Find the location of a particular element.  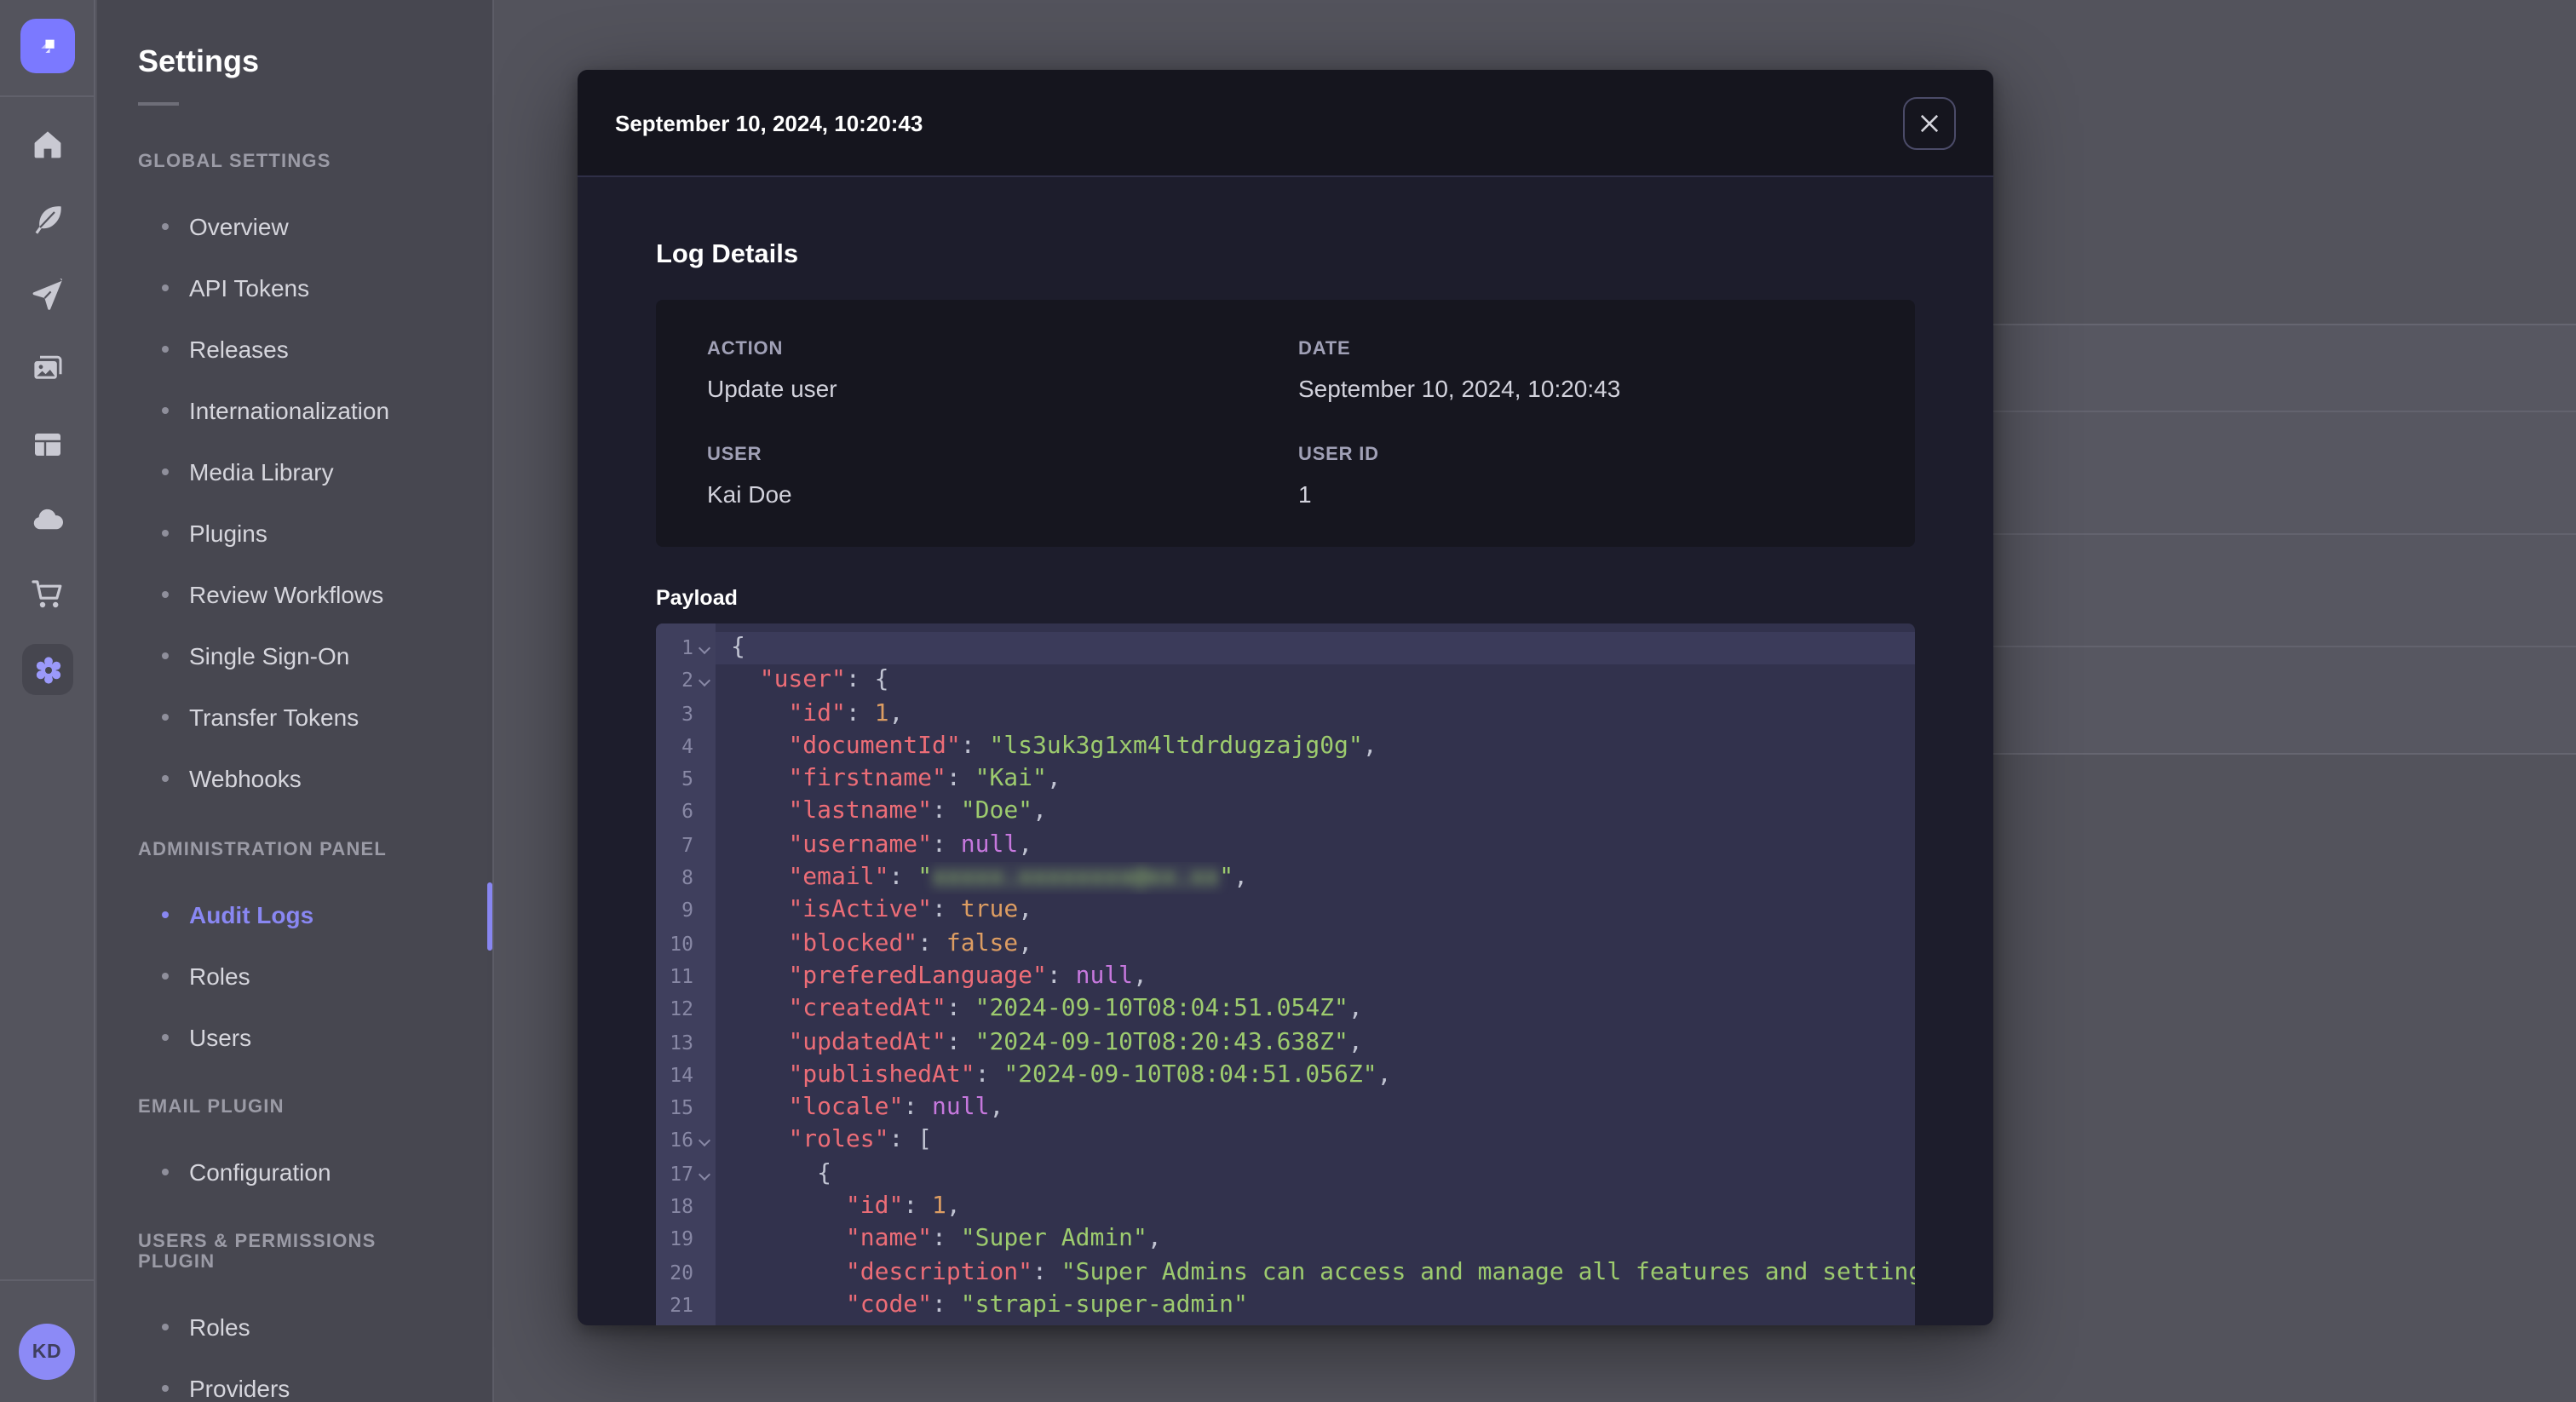

cart-icon is located at coordinates (48, 594).